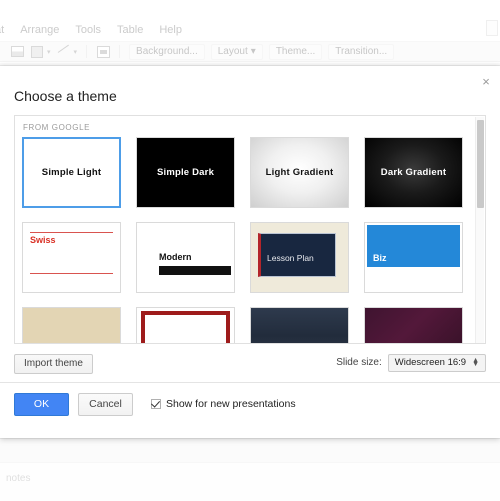 This screenshot has height=501, width=500. I want to click on menu-item-table: Table, so click(130, 30).